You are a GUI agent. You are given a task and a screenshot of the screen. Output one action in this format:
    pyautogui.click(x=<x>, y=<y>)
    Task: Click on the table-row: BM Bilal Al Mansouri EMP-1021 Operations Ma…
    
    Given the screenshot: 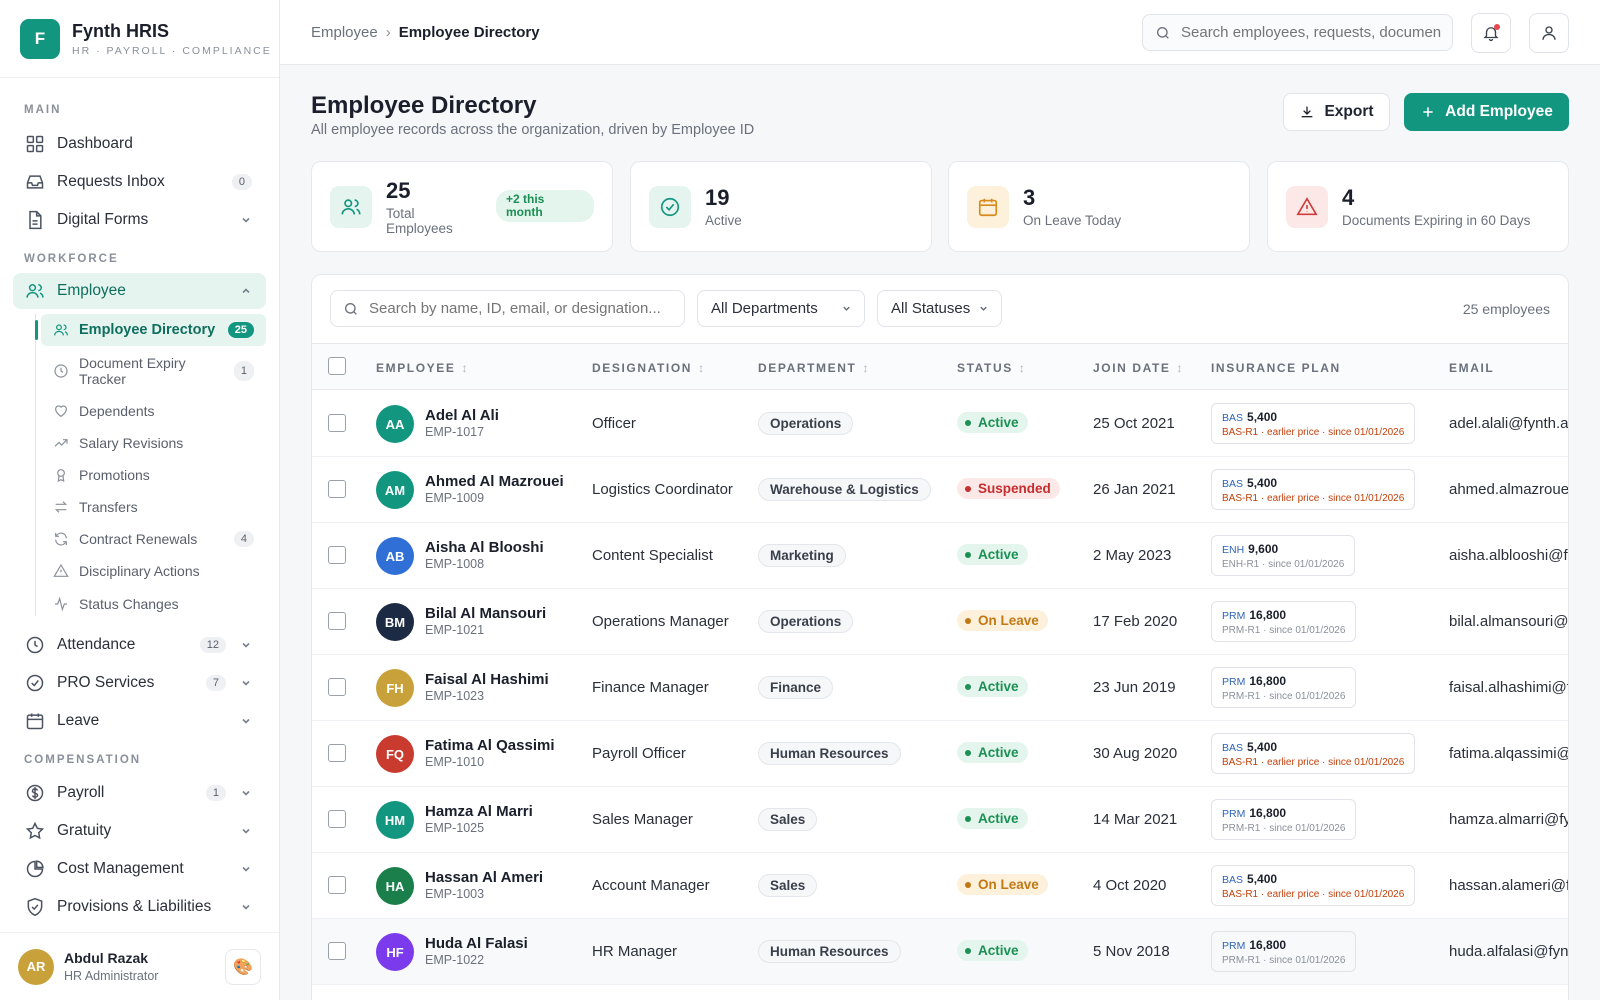 What is the action you would take?
    pyautogui.click(x=940, y=622)
    